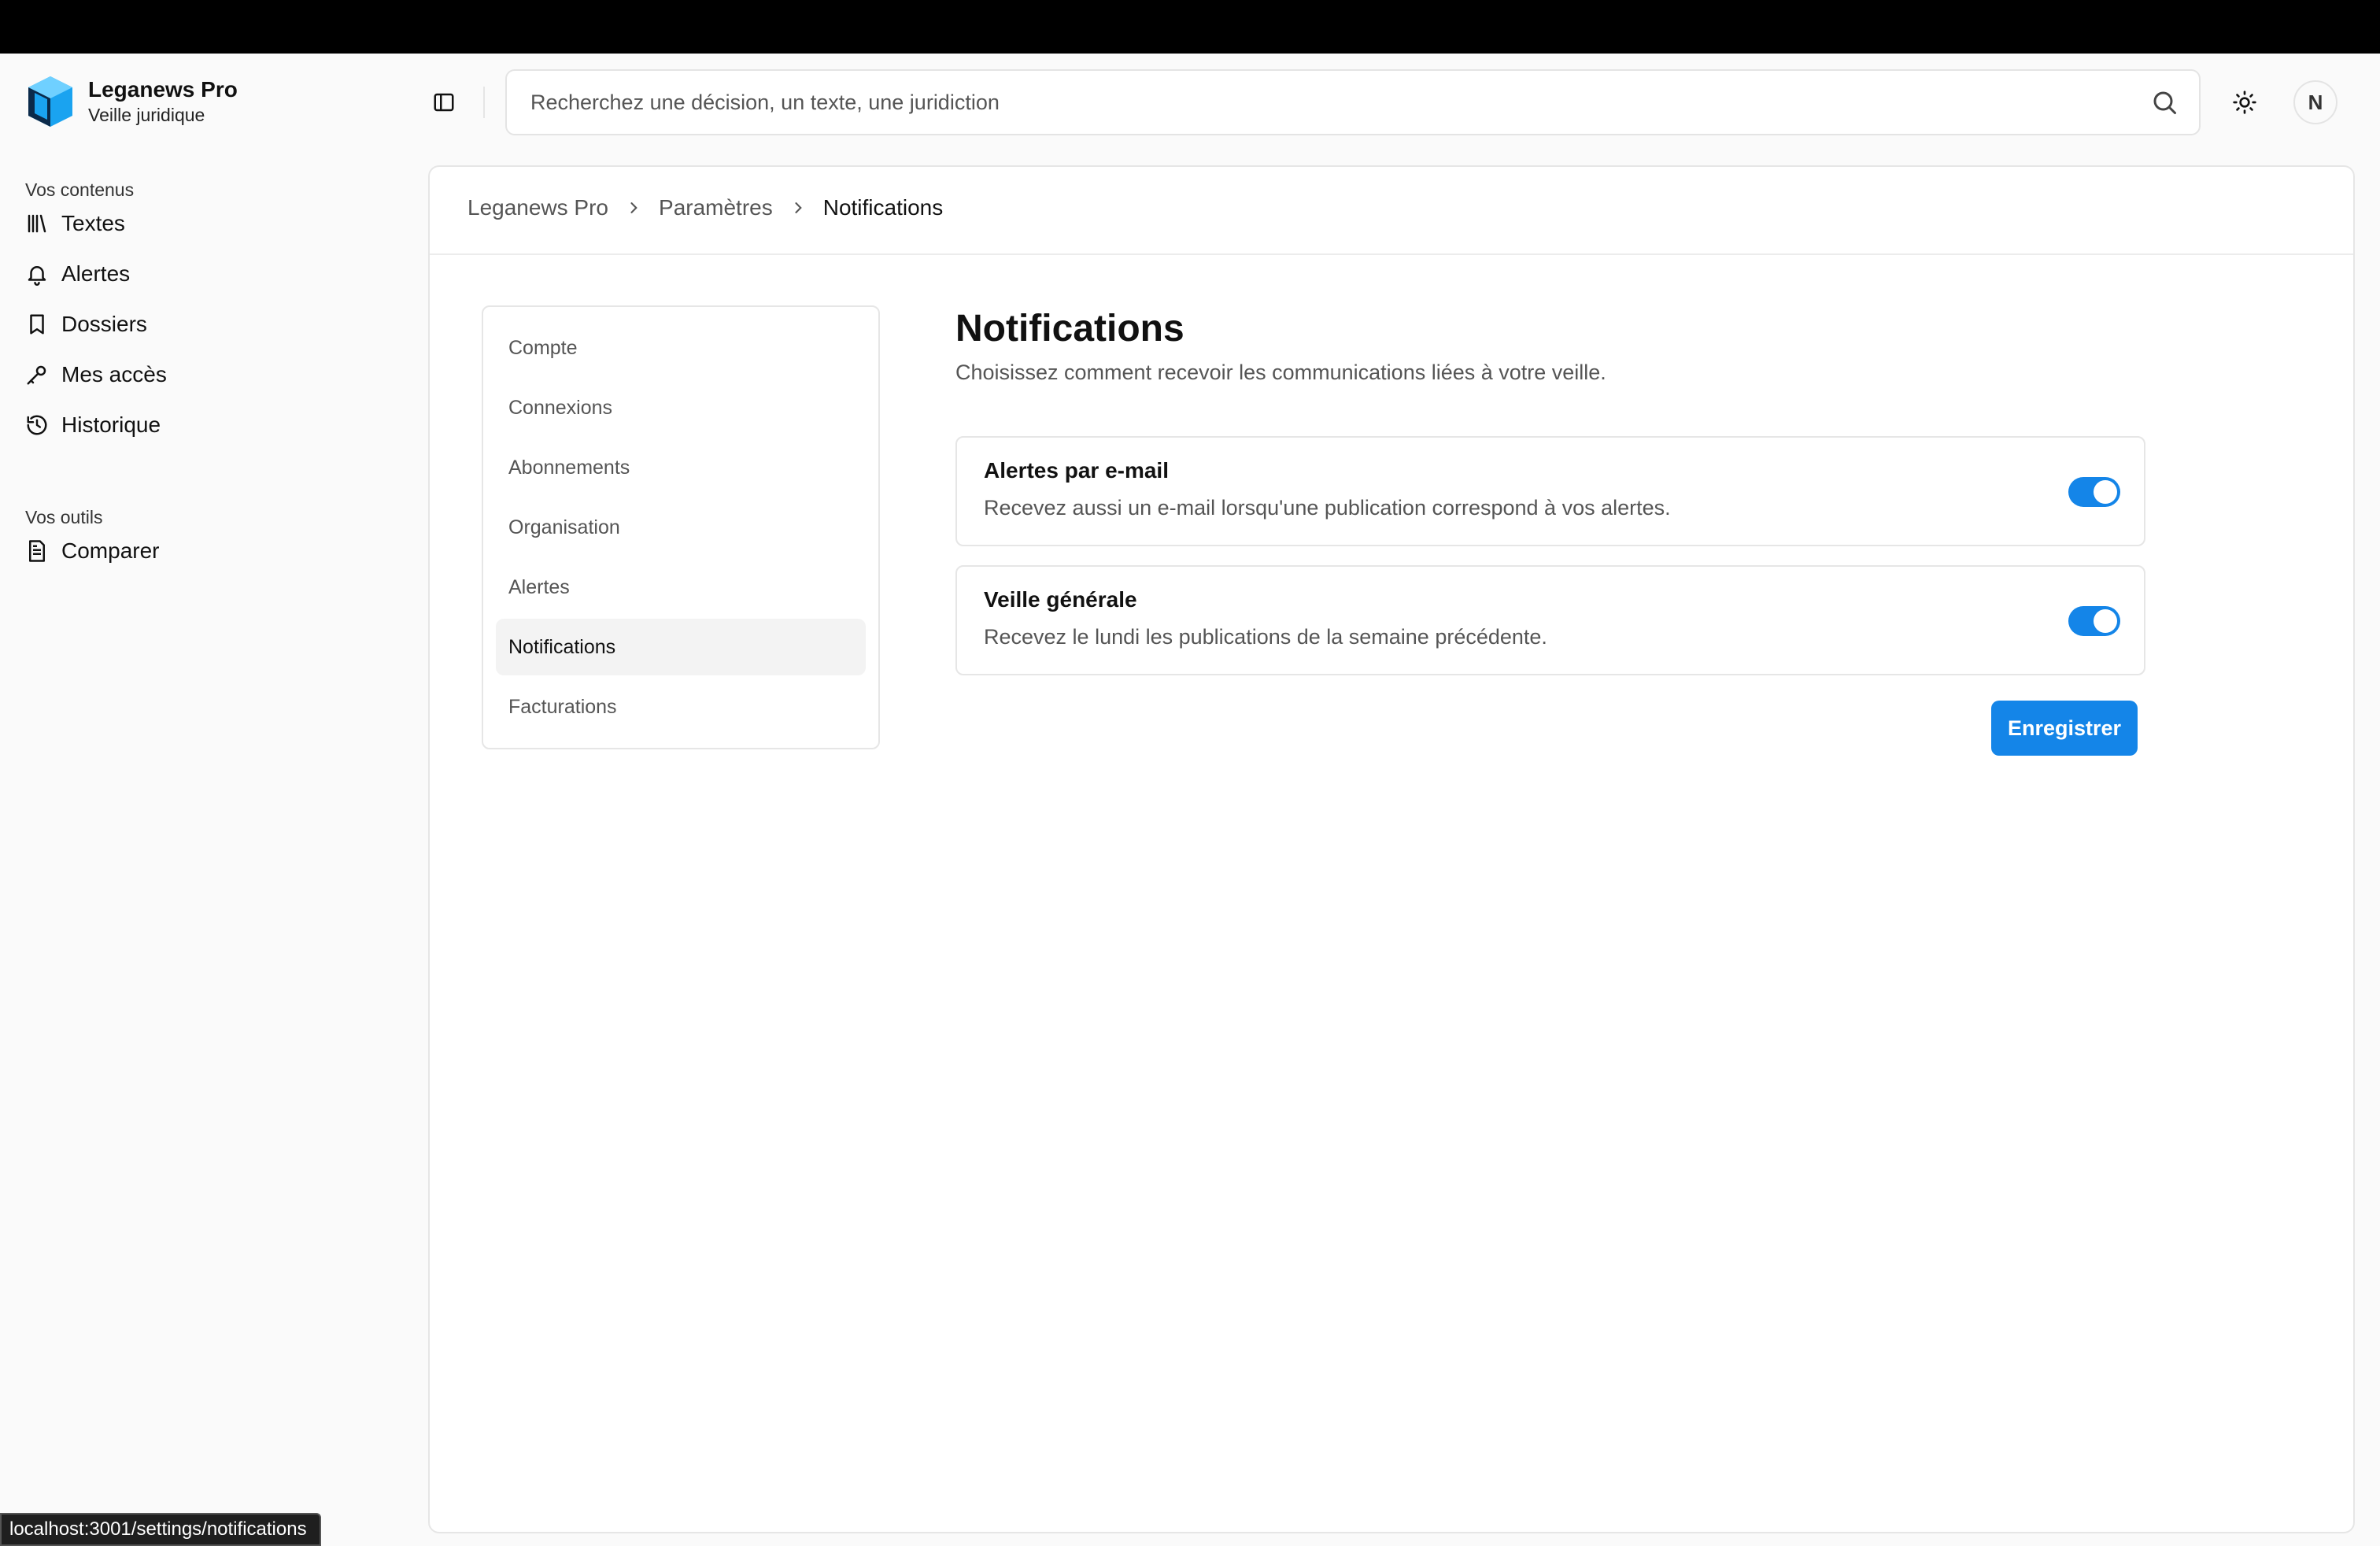  What do you see at coordinates (111, 550) in the screenshot?
I see `sidebar-item-label: Comparer` at bounding box center [111, 550].